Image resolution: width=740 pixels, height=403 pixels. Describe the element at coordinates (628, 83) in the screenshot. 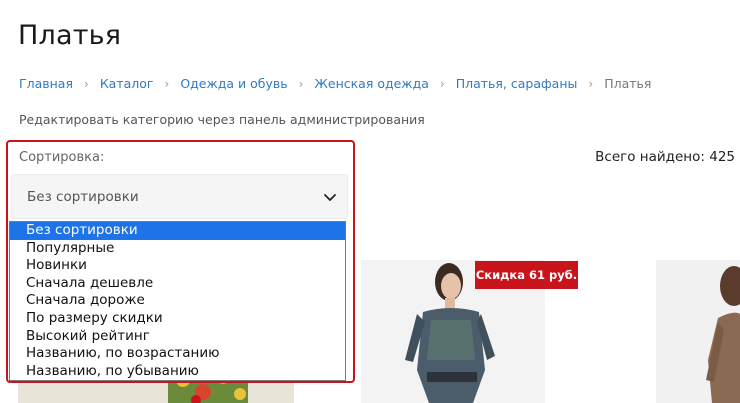

I see `breadcrumb-current: Платья` at that location.